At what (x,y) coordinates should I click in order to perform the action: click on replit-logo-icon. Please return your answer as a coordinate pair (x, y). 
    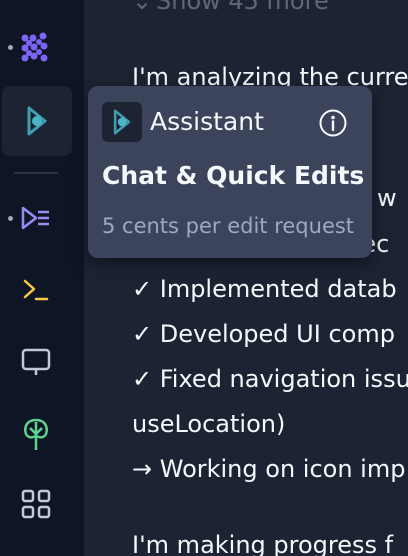
    Looking at the image, I should click on (34, 47).